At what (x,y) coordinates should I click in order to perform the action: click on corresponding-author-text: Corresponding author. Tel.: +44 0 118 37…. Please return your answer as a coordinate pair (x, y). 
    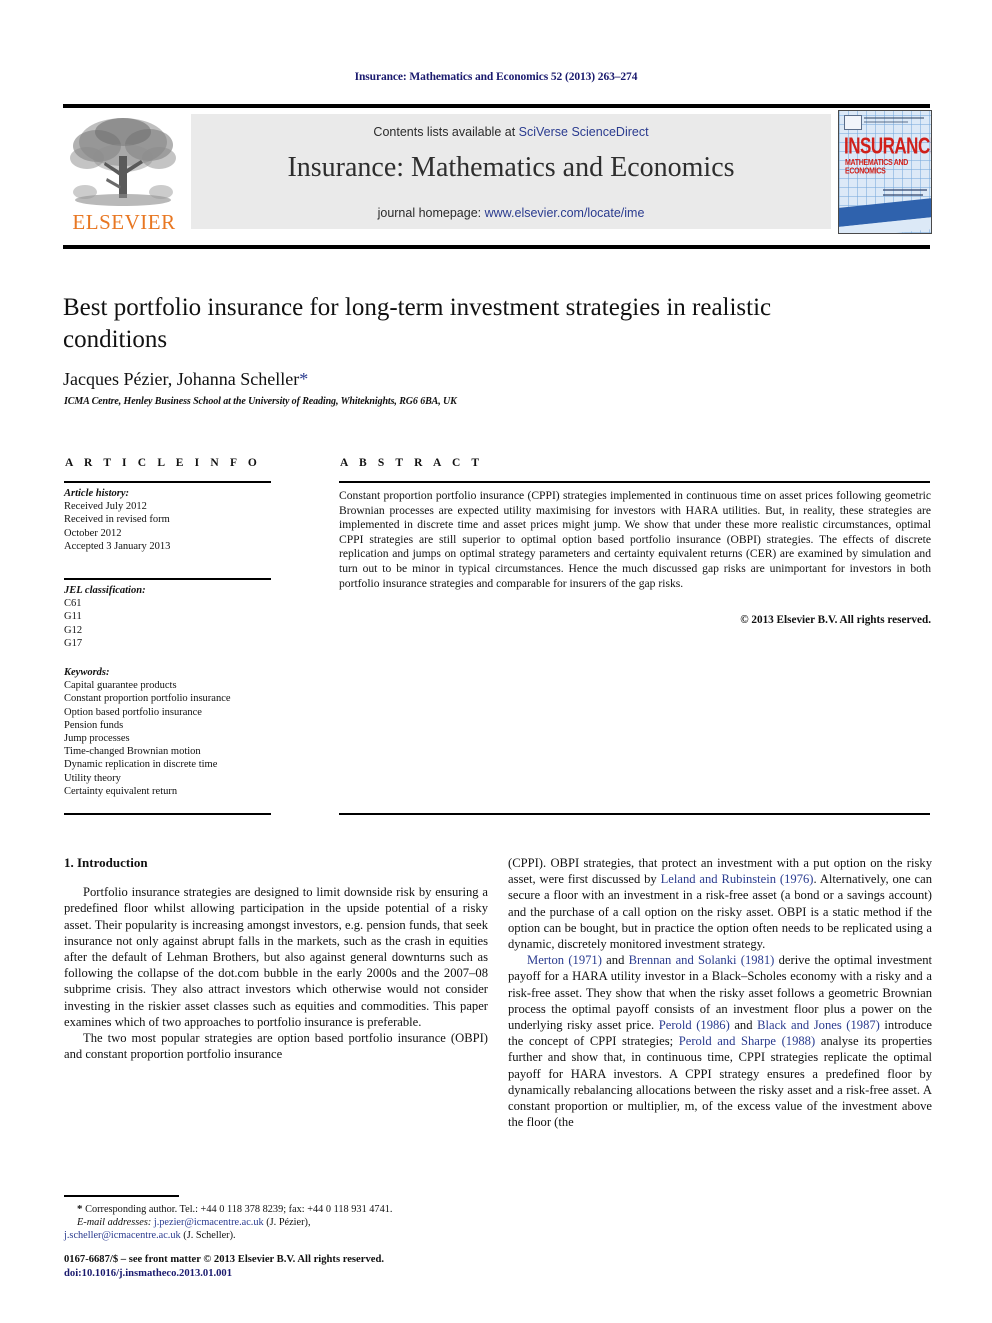
    Looking at the image, I should click on (237, 1209).